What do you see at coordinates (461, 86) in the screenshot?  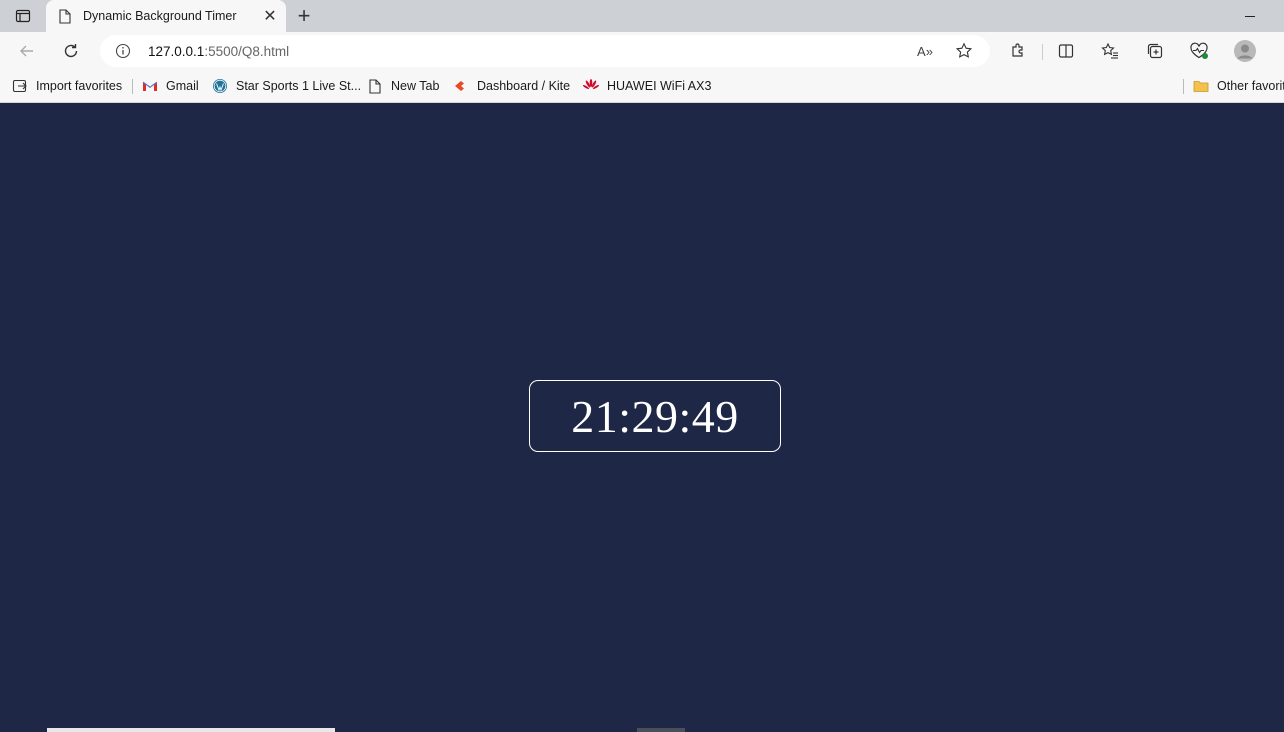 I see `kite-icon` at bounding box center [461, 86].